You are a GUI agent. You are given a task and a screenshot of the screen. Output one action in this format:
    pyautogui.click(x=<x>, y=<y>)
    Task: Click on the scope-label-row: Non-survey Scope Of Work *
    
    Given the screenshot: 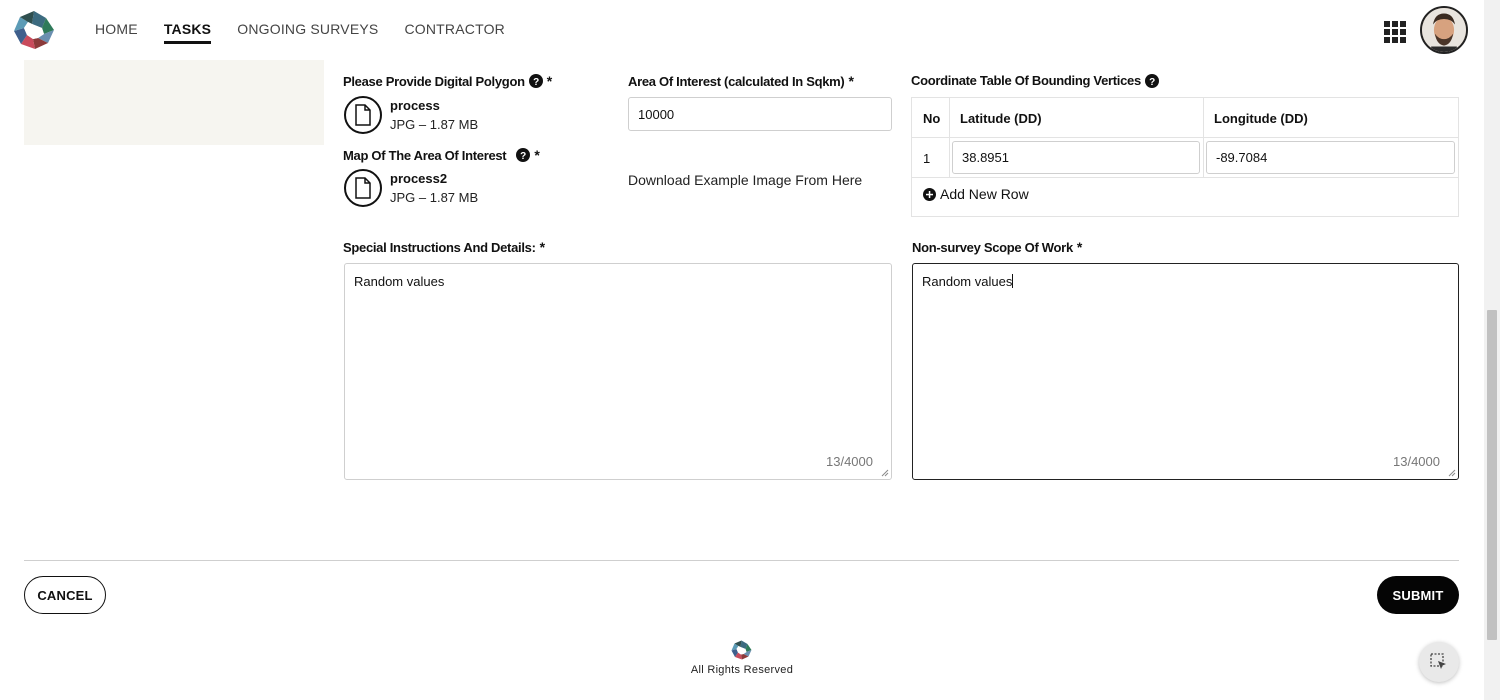 What is the action you would take?
    pyautogui.click(x=997, y=247)
    